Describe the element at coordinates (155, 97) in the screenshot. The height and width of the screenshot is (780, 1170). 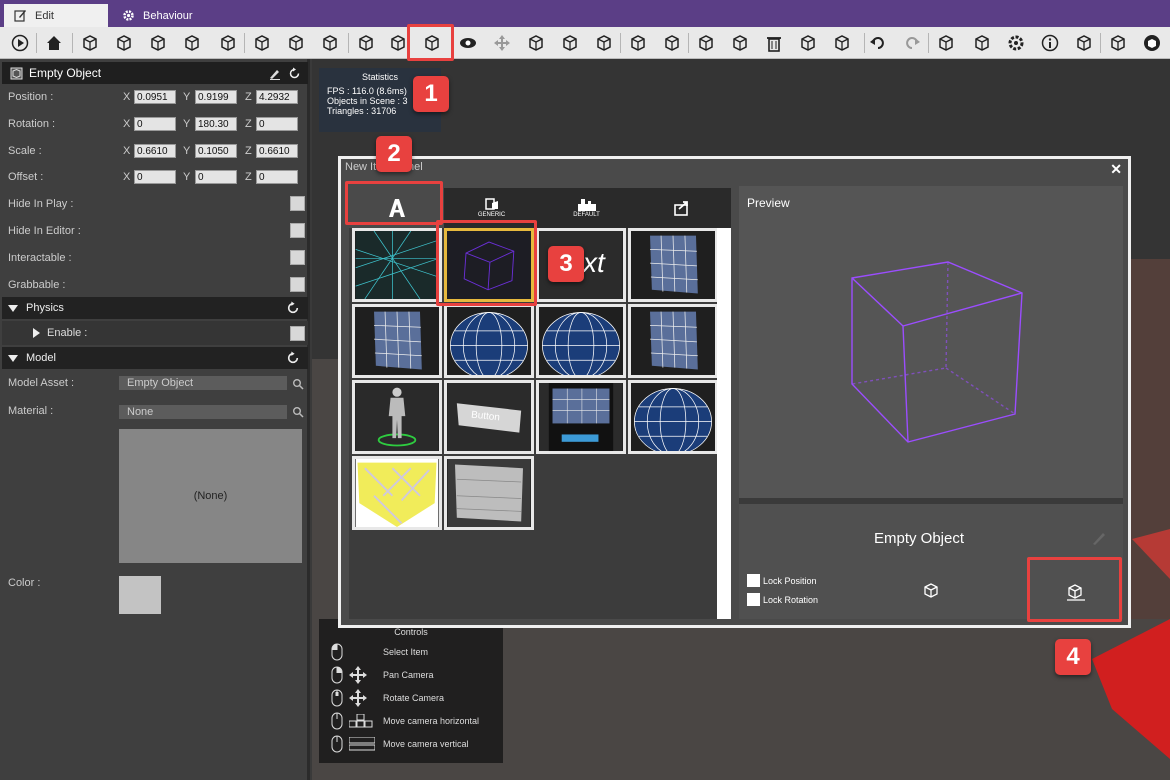
I see `position-x-field: 0.0951` at that location.